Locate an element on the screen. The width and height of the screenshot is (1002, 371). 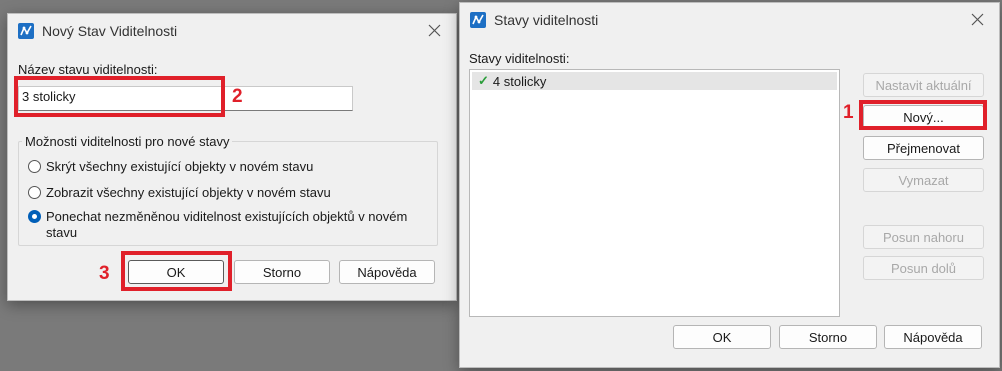
radio-button-selected is located at coordinates (34, 216).